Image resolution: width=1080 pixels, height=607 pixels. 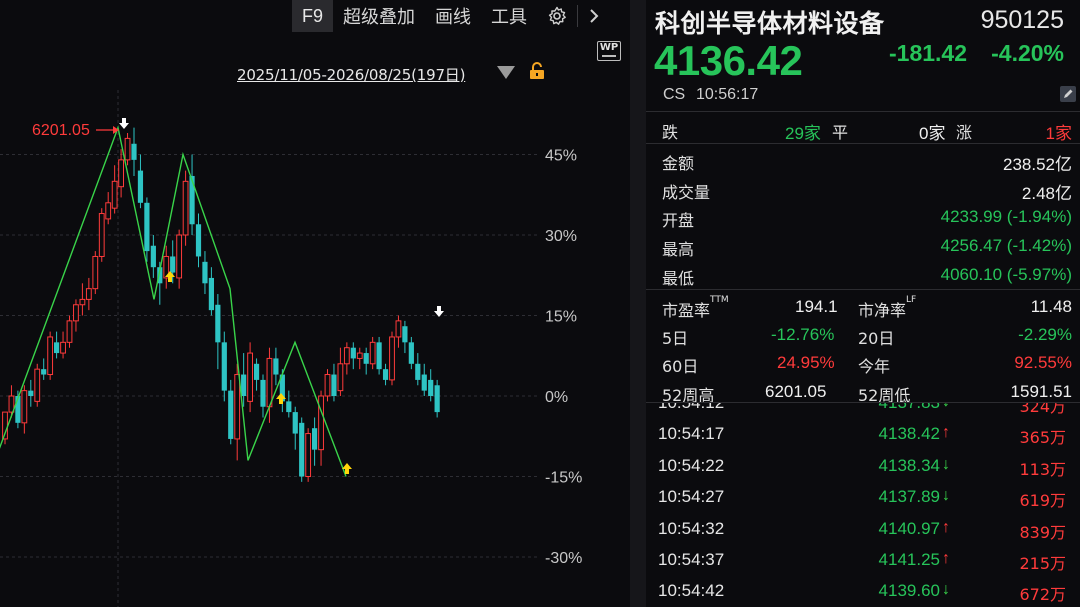 I want to click on stat-row-high: 最高 4256.47 (-1.42%), so click(x=863, y=245).